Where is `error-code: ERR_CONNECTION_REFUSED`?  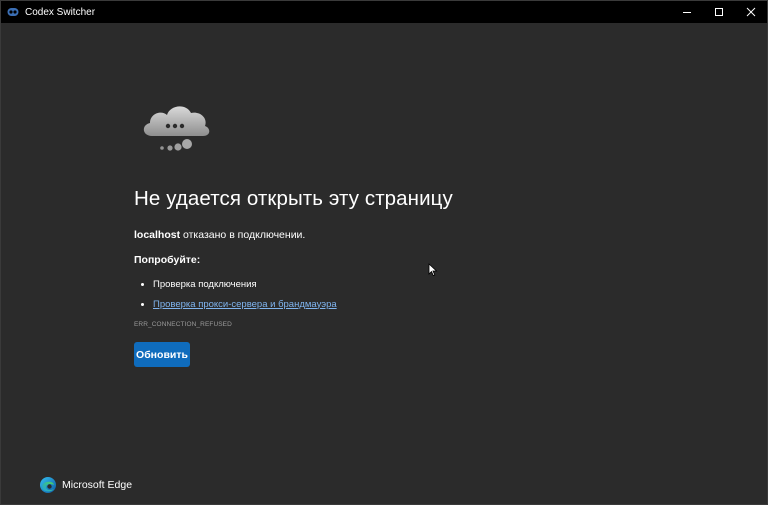 error-code: ERR_CONNECTION_REFUSED is located at coordinates (183, 324).